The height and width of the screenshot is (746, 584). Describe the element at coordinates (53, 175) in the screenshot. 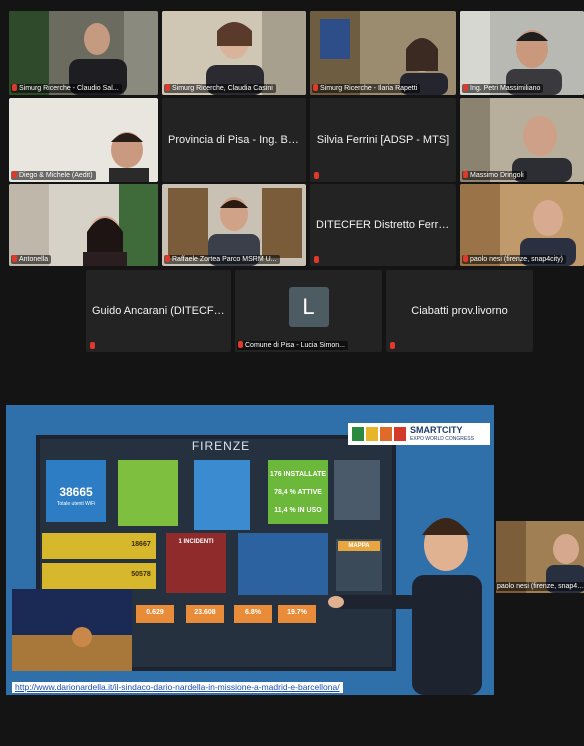

I see `participant-name-label: Diego & Michele (Aedit)` at that location.